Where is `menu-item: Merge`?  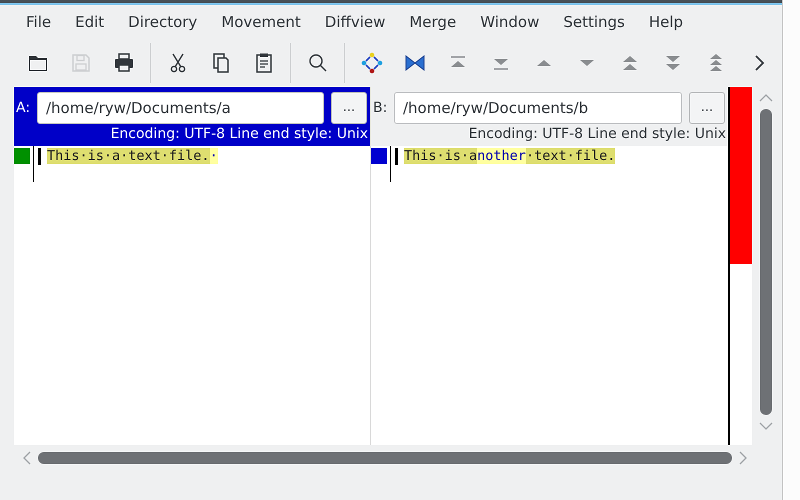 menu-item: Merge is located at coordinates (432, 22).